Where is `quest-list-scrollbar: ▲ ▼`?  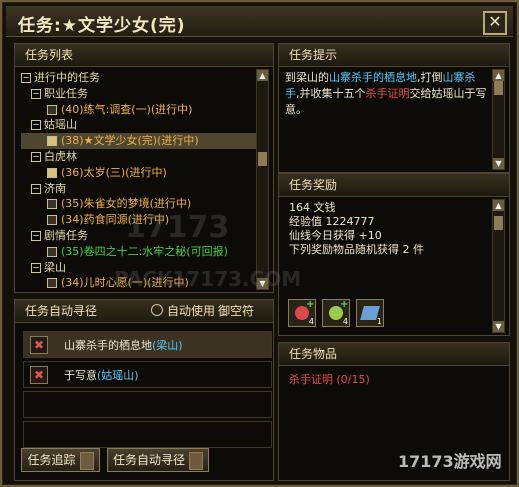 quest-list-scrollbar: ▲ ▼ is located at coordinates (262, 179).